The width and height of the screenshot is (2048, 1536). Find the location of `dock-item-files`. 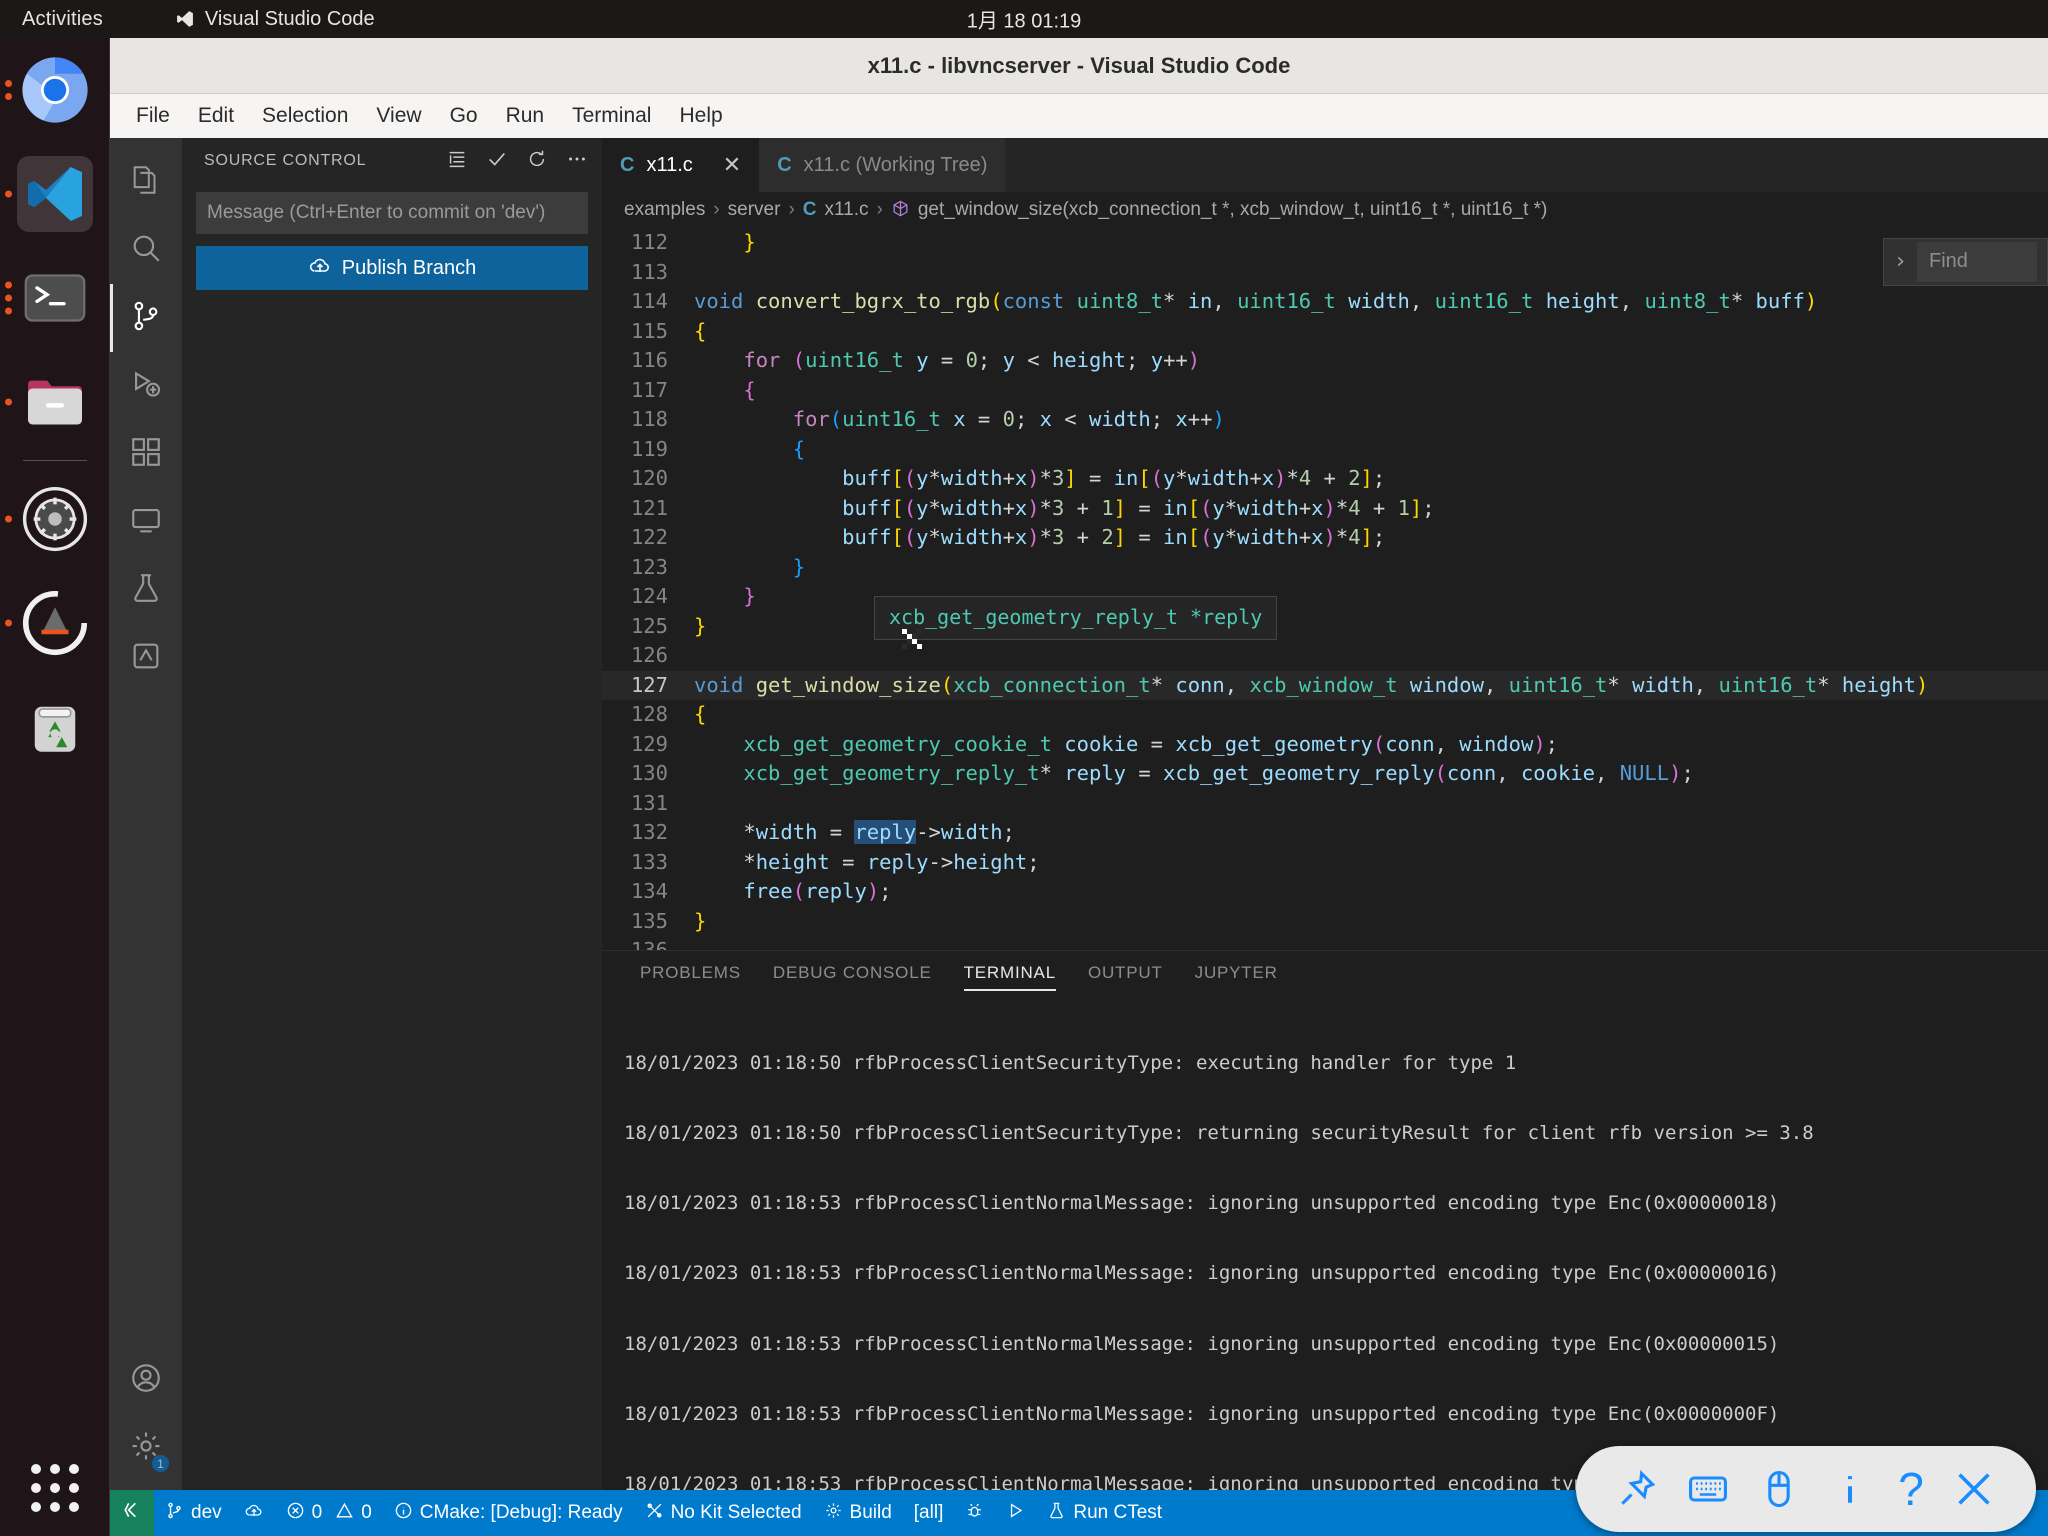

dock-item-files is located at coordinates (55, 402).